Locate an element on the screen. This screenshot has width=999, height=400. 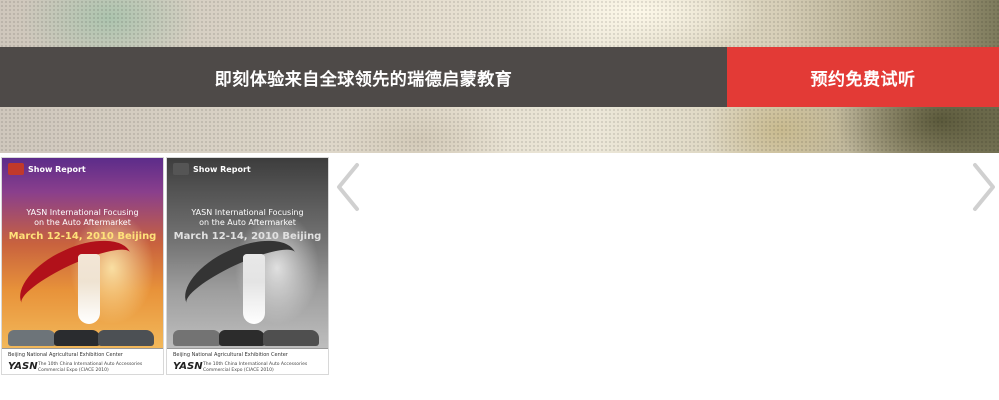
chevron-left-icon is located at coordinates (348, 187).